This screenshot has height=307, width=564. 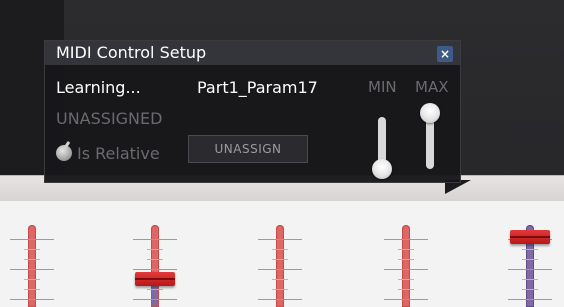 I want to click on min-slider-thumb, so click(x=382, y=169).